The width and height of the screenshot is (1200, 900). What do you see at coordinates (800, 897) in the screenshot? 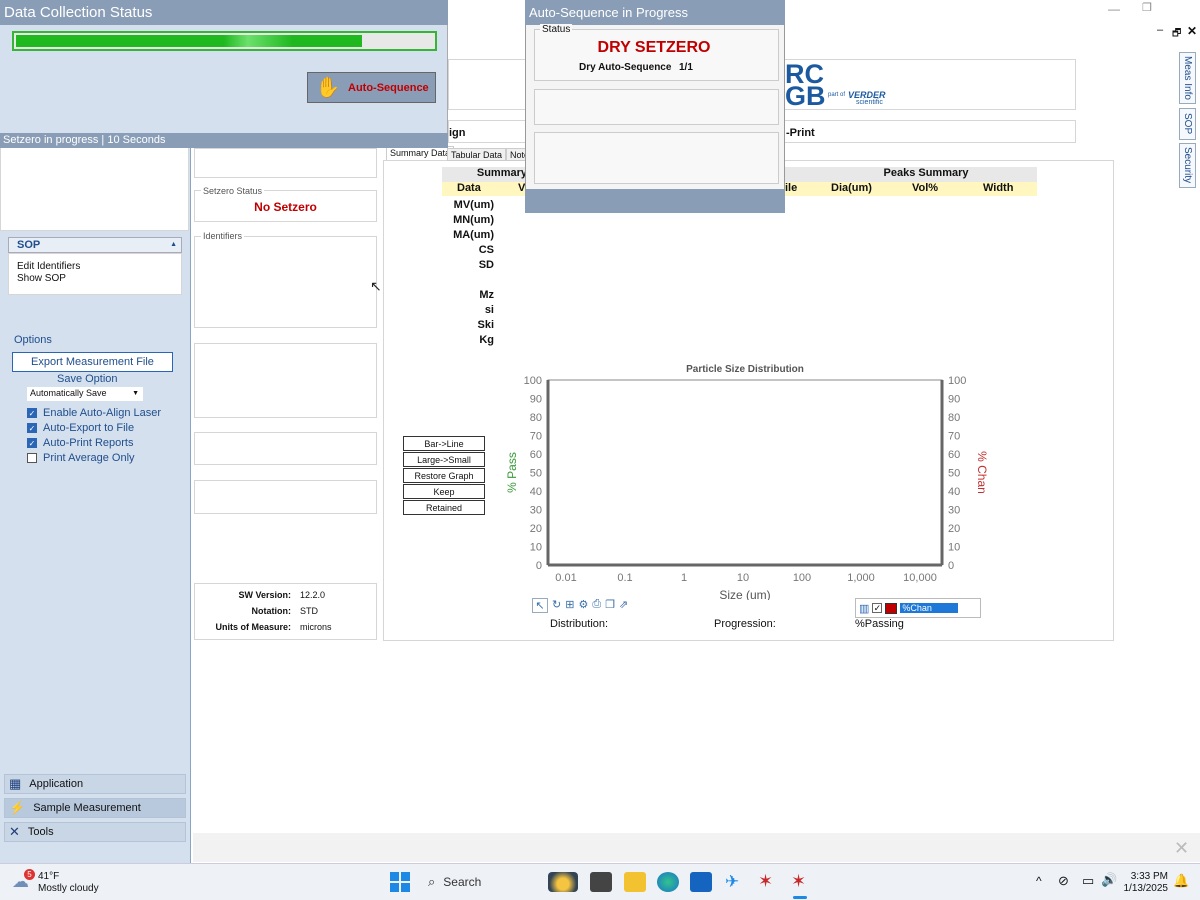
I see `active-app-indicator` at bounding box center [800, 897].